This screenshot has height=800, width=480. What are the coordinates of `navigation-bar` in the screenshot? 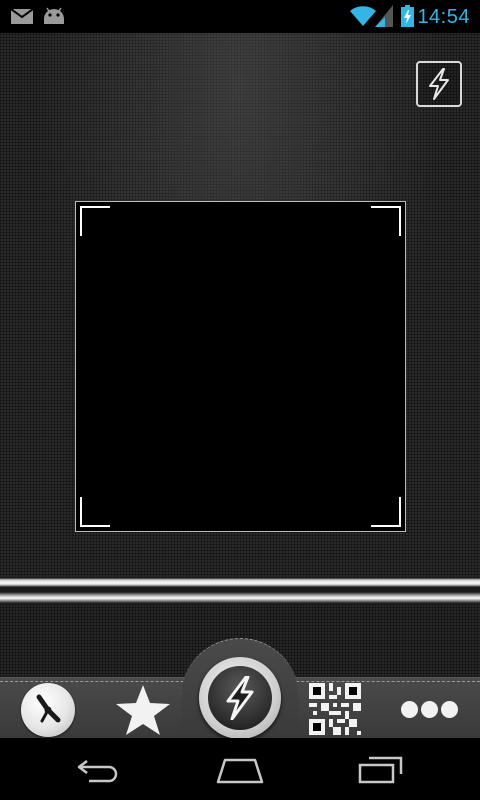 It's located at (240, 769).